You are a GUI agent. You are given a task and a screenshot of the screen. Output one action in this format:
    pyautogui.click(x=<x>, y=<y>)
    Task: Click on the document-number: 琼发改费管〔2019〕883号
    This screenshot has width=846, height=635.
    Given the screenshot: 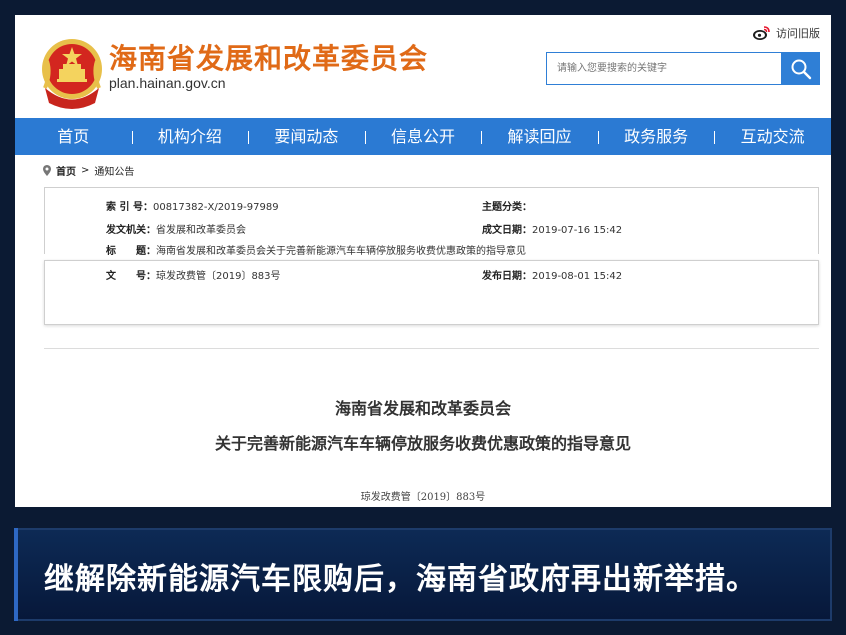 What is the action you would take?
    pyautogui.click(x=423, y=497)
    